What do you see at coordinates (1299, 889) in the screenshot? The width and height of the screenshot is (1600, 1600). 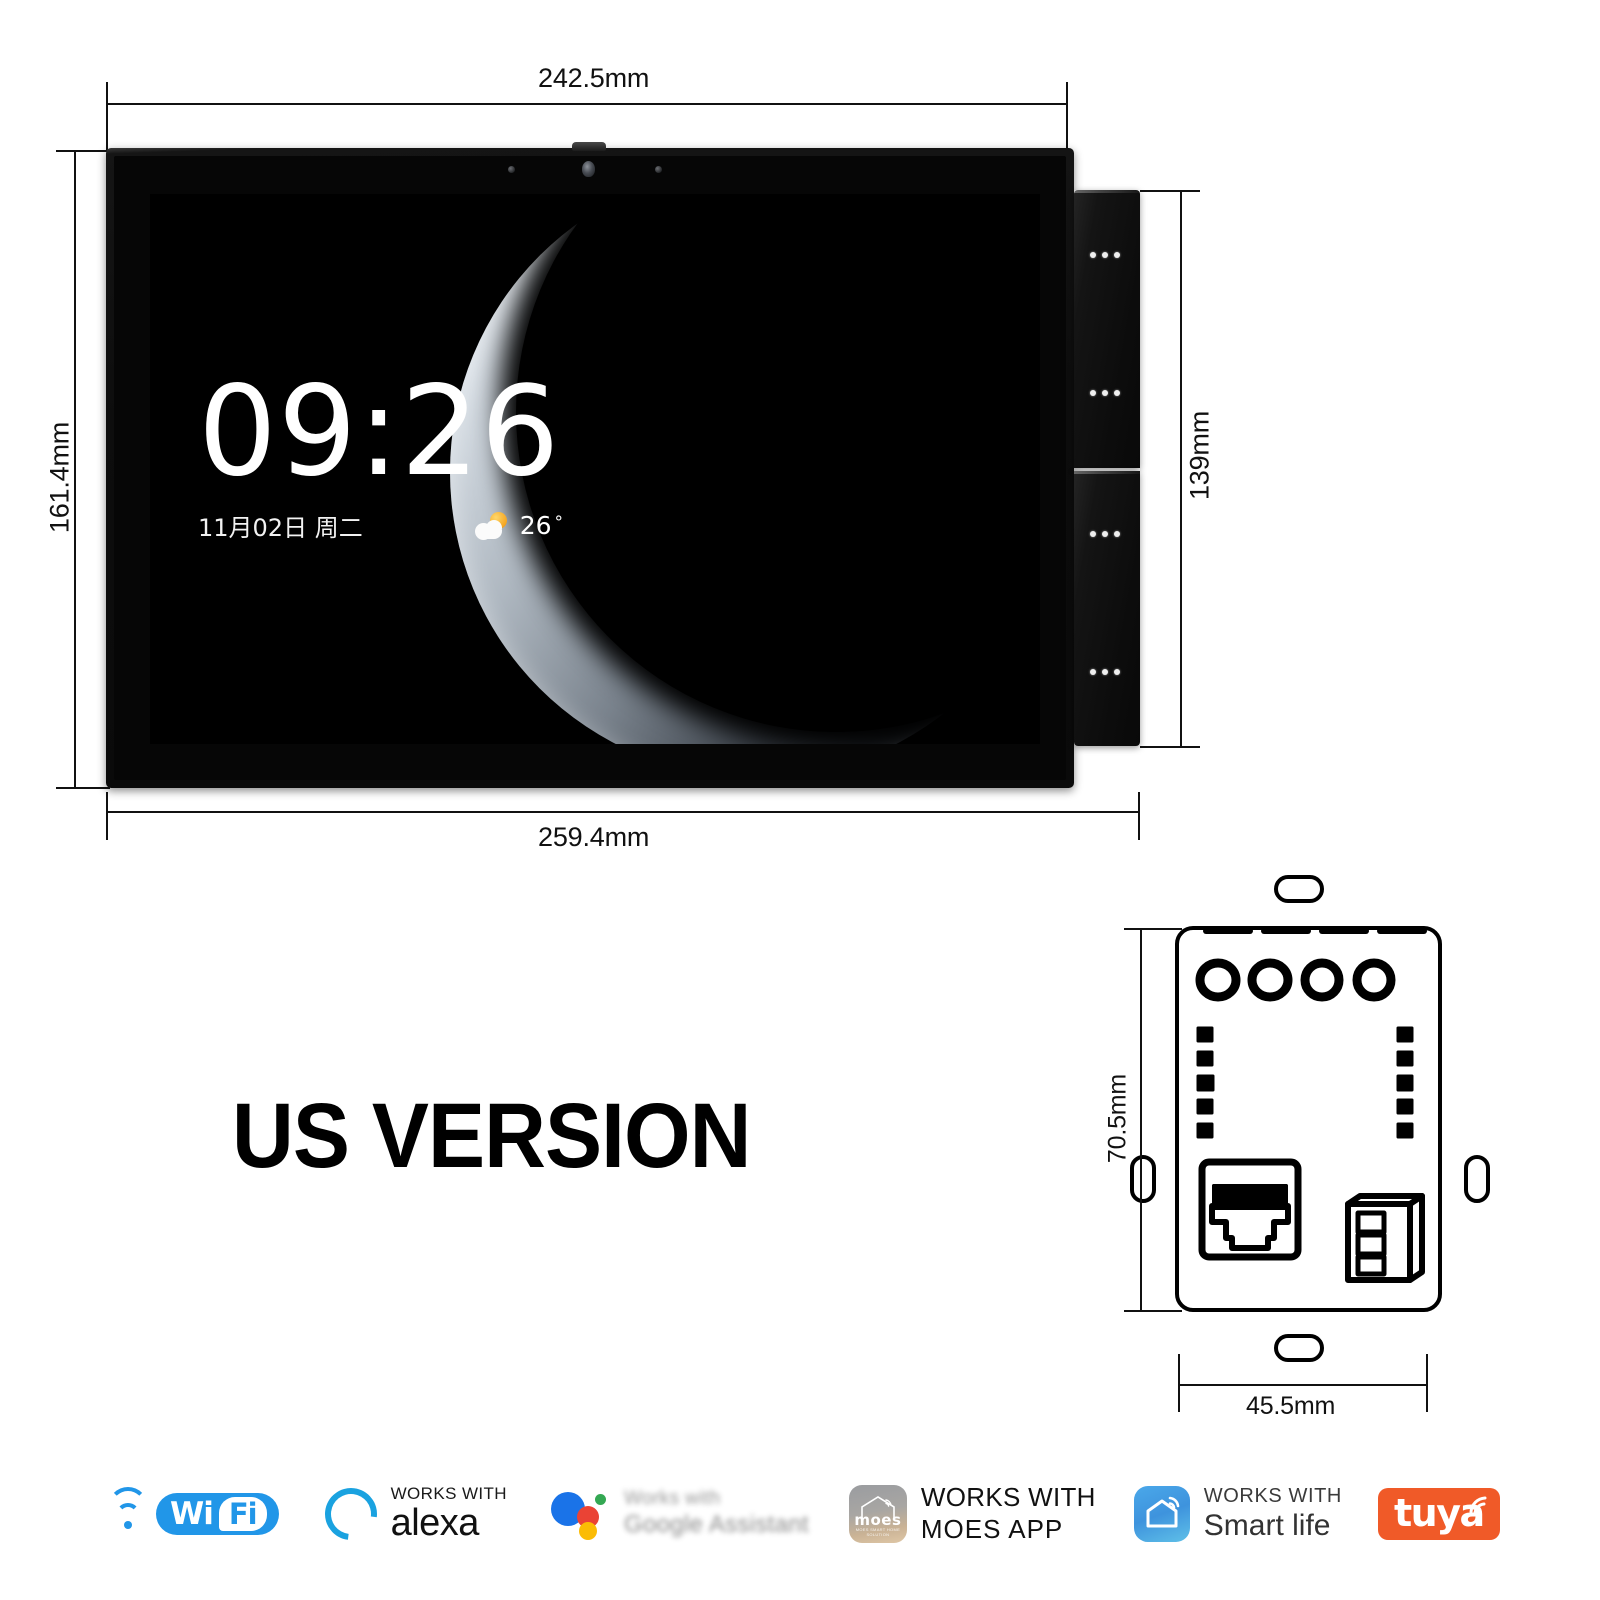 I see `mounting-slot-top` at bounding box center [1299, 889].